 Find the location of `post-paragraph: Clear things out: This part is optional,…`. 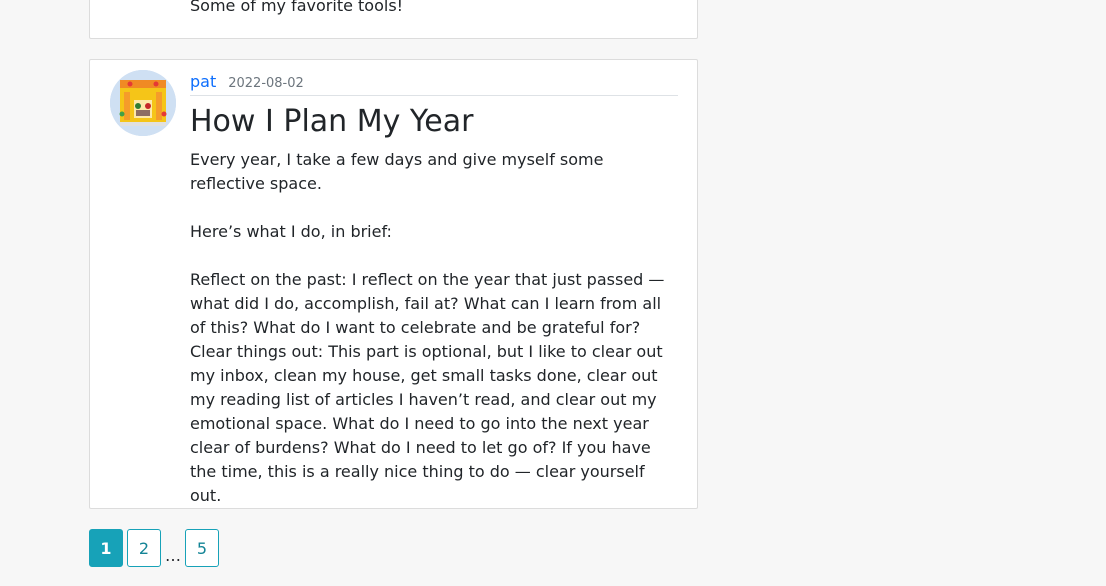

post-paragraph: Clear things out: This part is optional,… is located at coordinates (426, 423).